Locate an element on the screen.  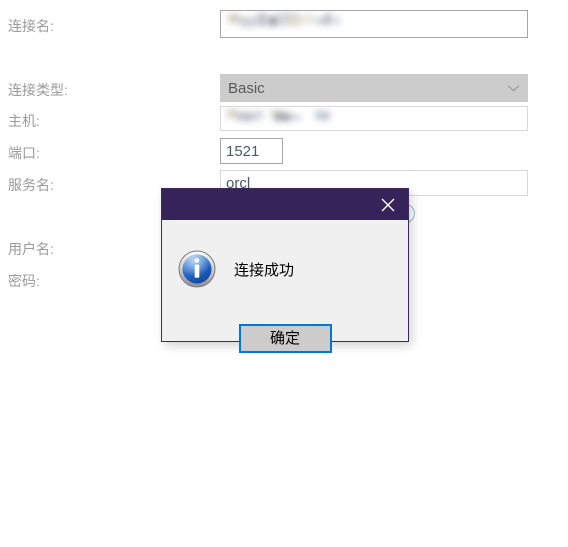
connection-type-select: Basic is located at coordinates (374, 88).